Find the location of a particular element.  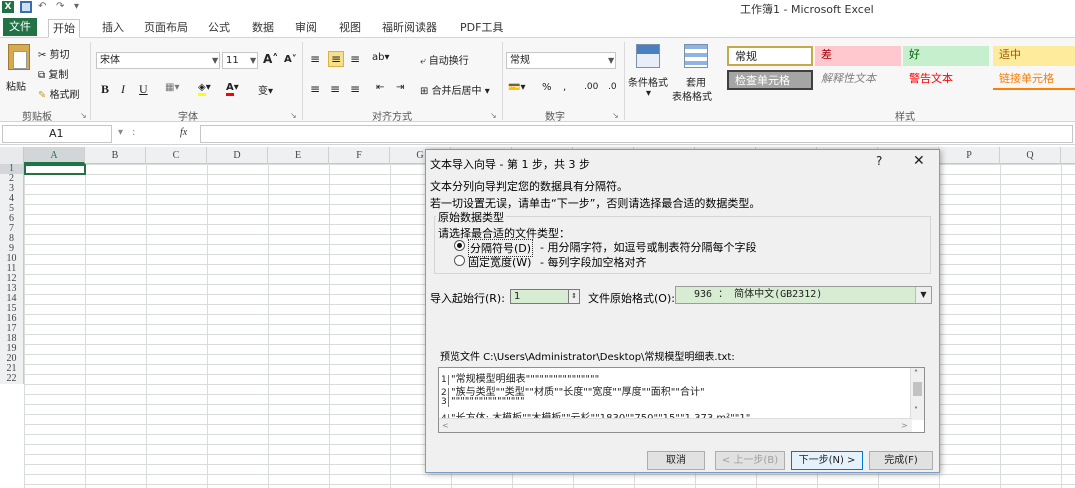

column-header: F is located at coordinates (359, 155).